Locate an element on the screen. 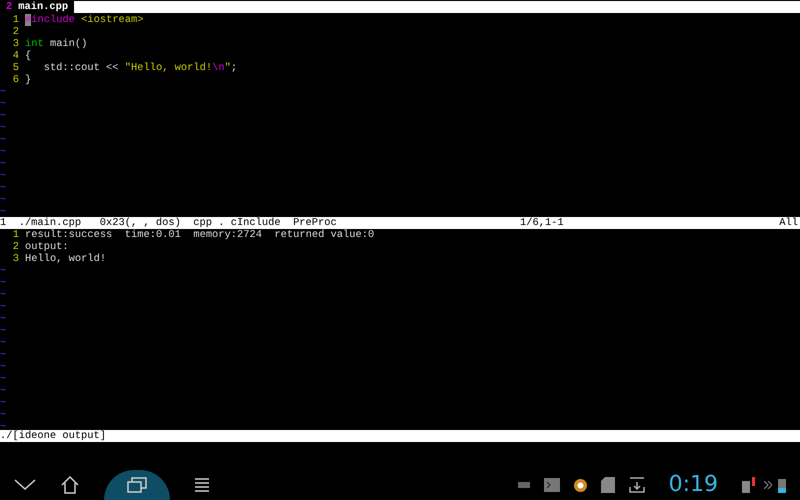 This screenshot has height=500, width=800. menu-icon is located at coordinates (202, 485).